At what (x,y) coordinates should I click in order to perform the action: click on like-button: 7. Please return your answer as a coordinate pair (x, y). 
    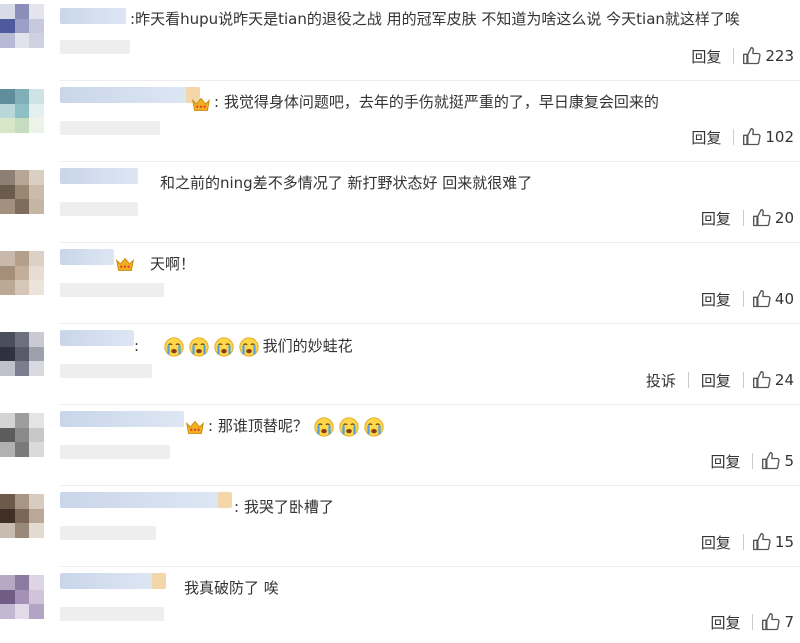
    Looking at the image, I should click on (777, 622).